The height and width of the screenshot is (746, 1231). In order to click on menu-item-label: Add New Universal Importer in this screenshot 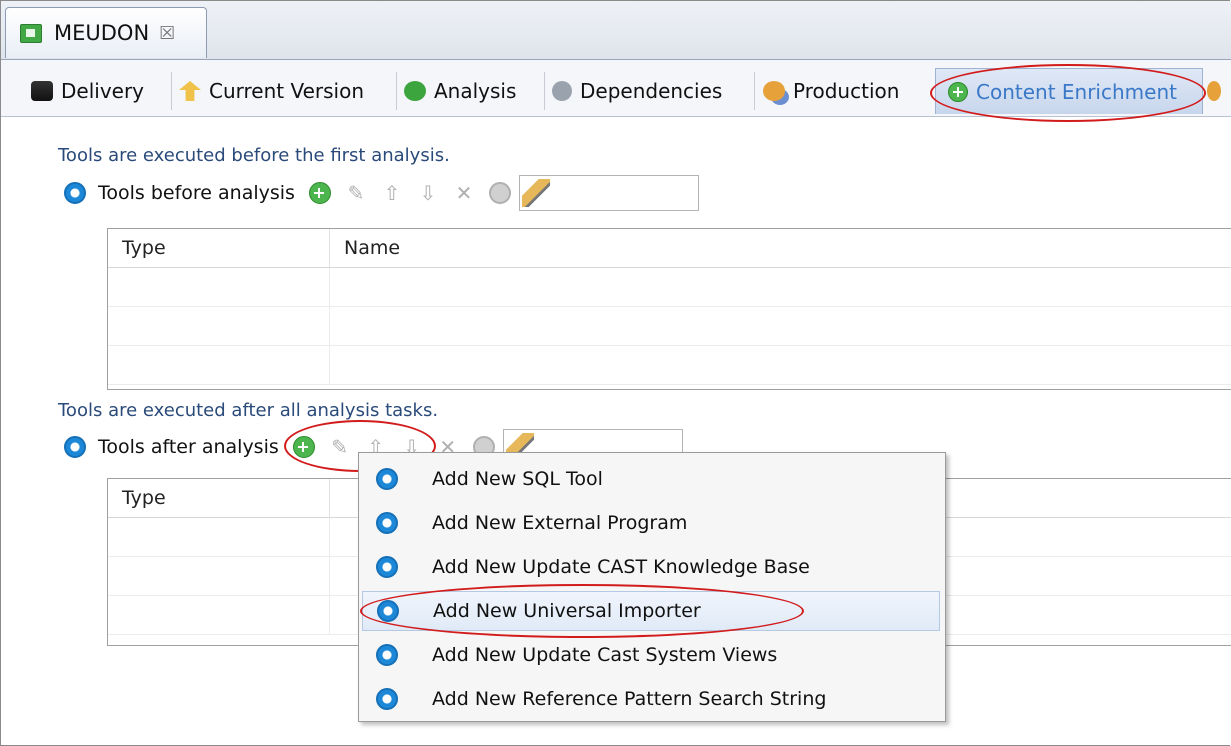, I will do `click(567, 611)`.